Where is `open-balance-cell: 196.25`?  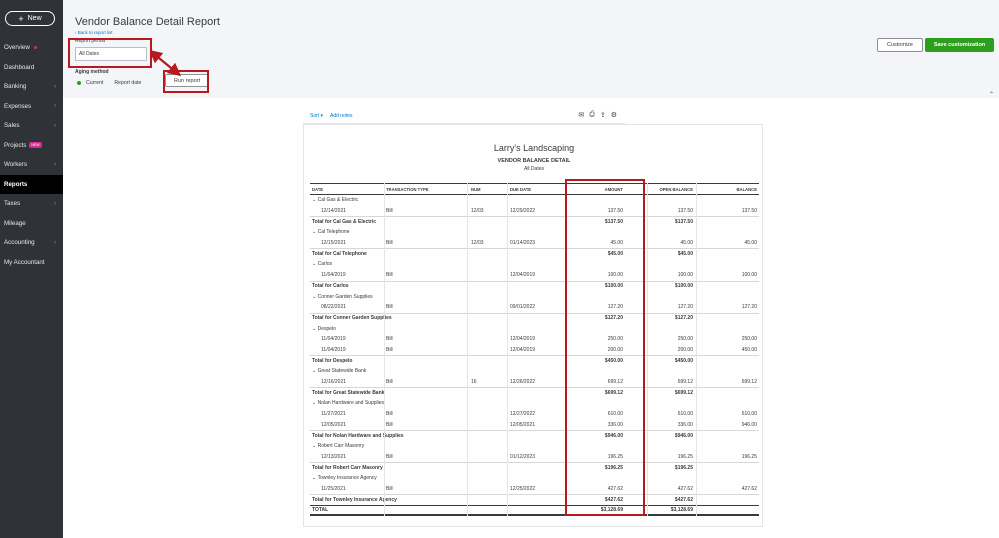 open-balance-cell: 196.25 is located at coordinates (685, 457).